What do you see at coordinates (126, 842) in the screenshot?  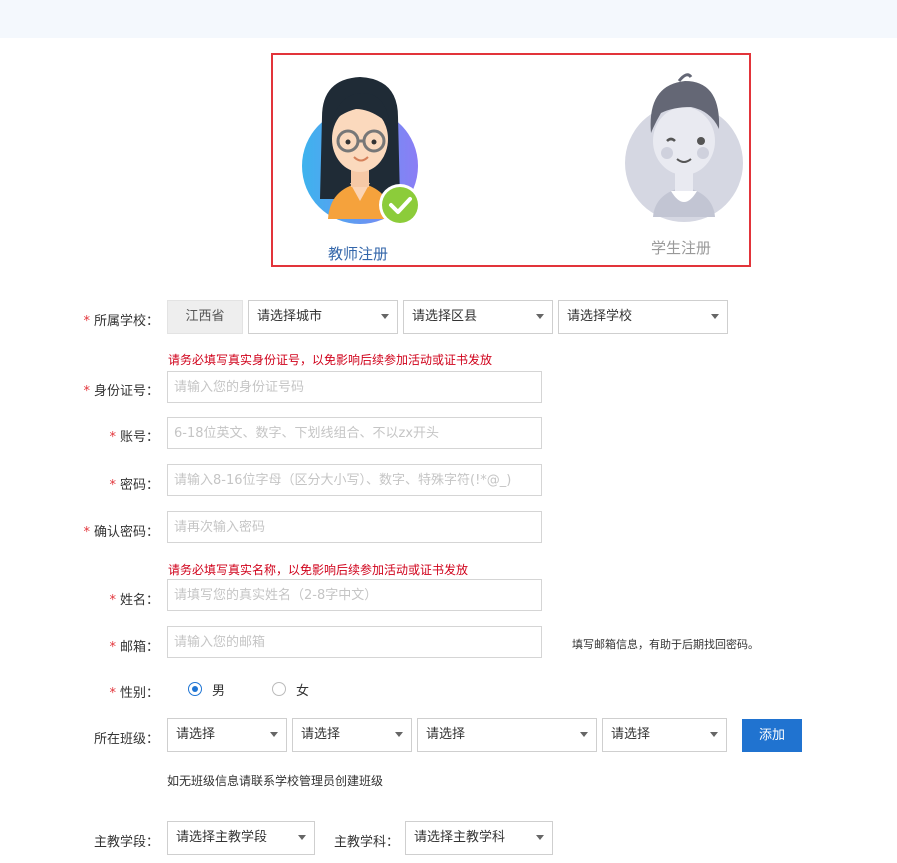 I see `teaching-stage-label: 主教学段：` at bounding box center [126, 842].